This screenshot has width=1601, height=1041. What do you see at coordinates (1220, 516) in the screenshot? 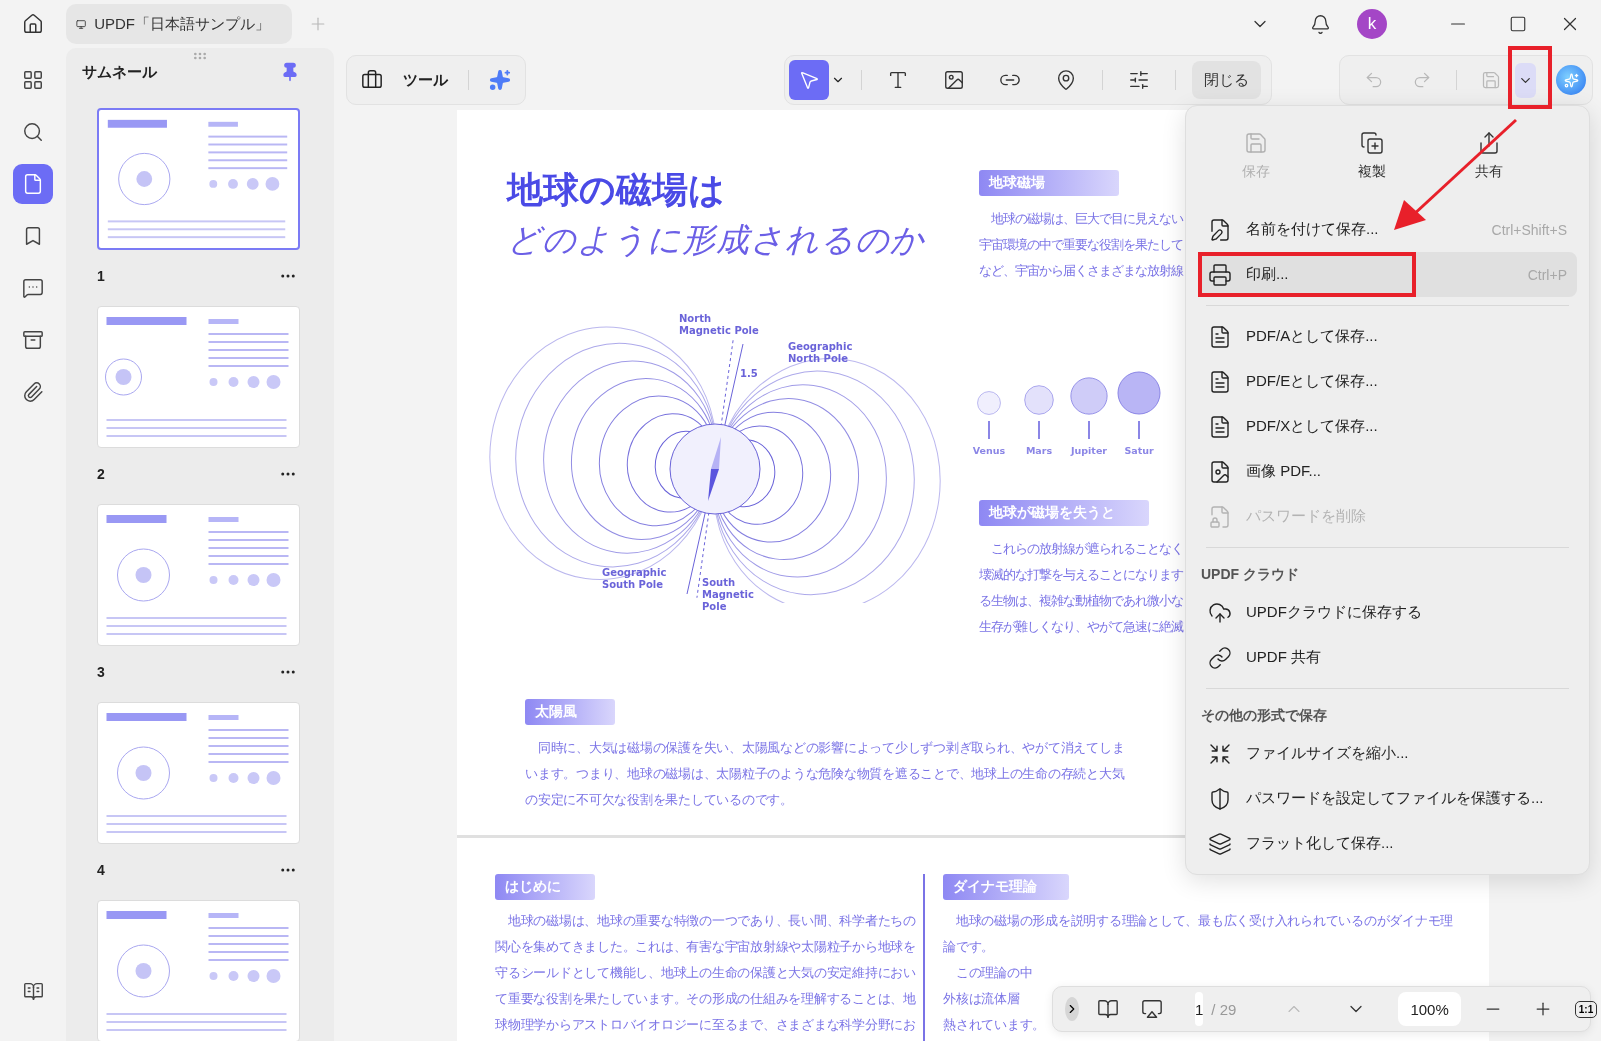
I see `lock-document-icon` at bounding box center [1220, 516].